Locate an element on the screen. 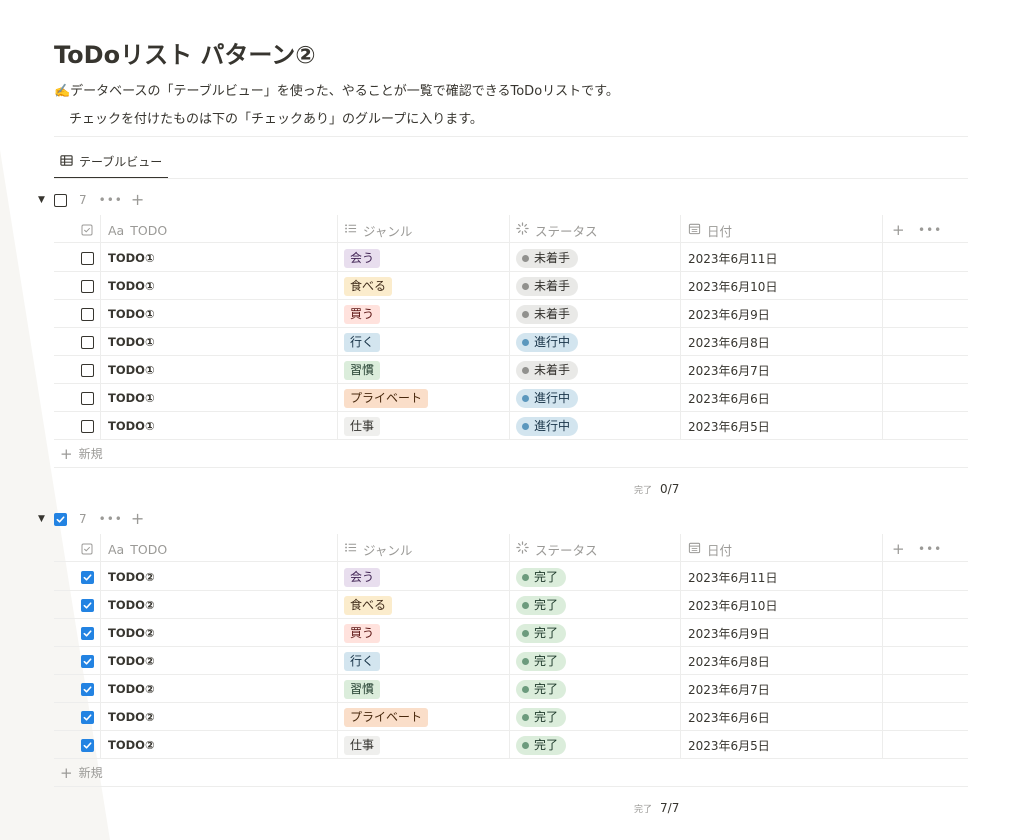  calculation-summary: 完了 0/7 is located at coordinates (656, 489).